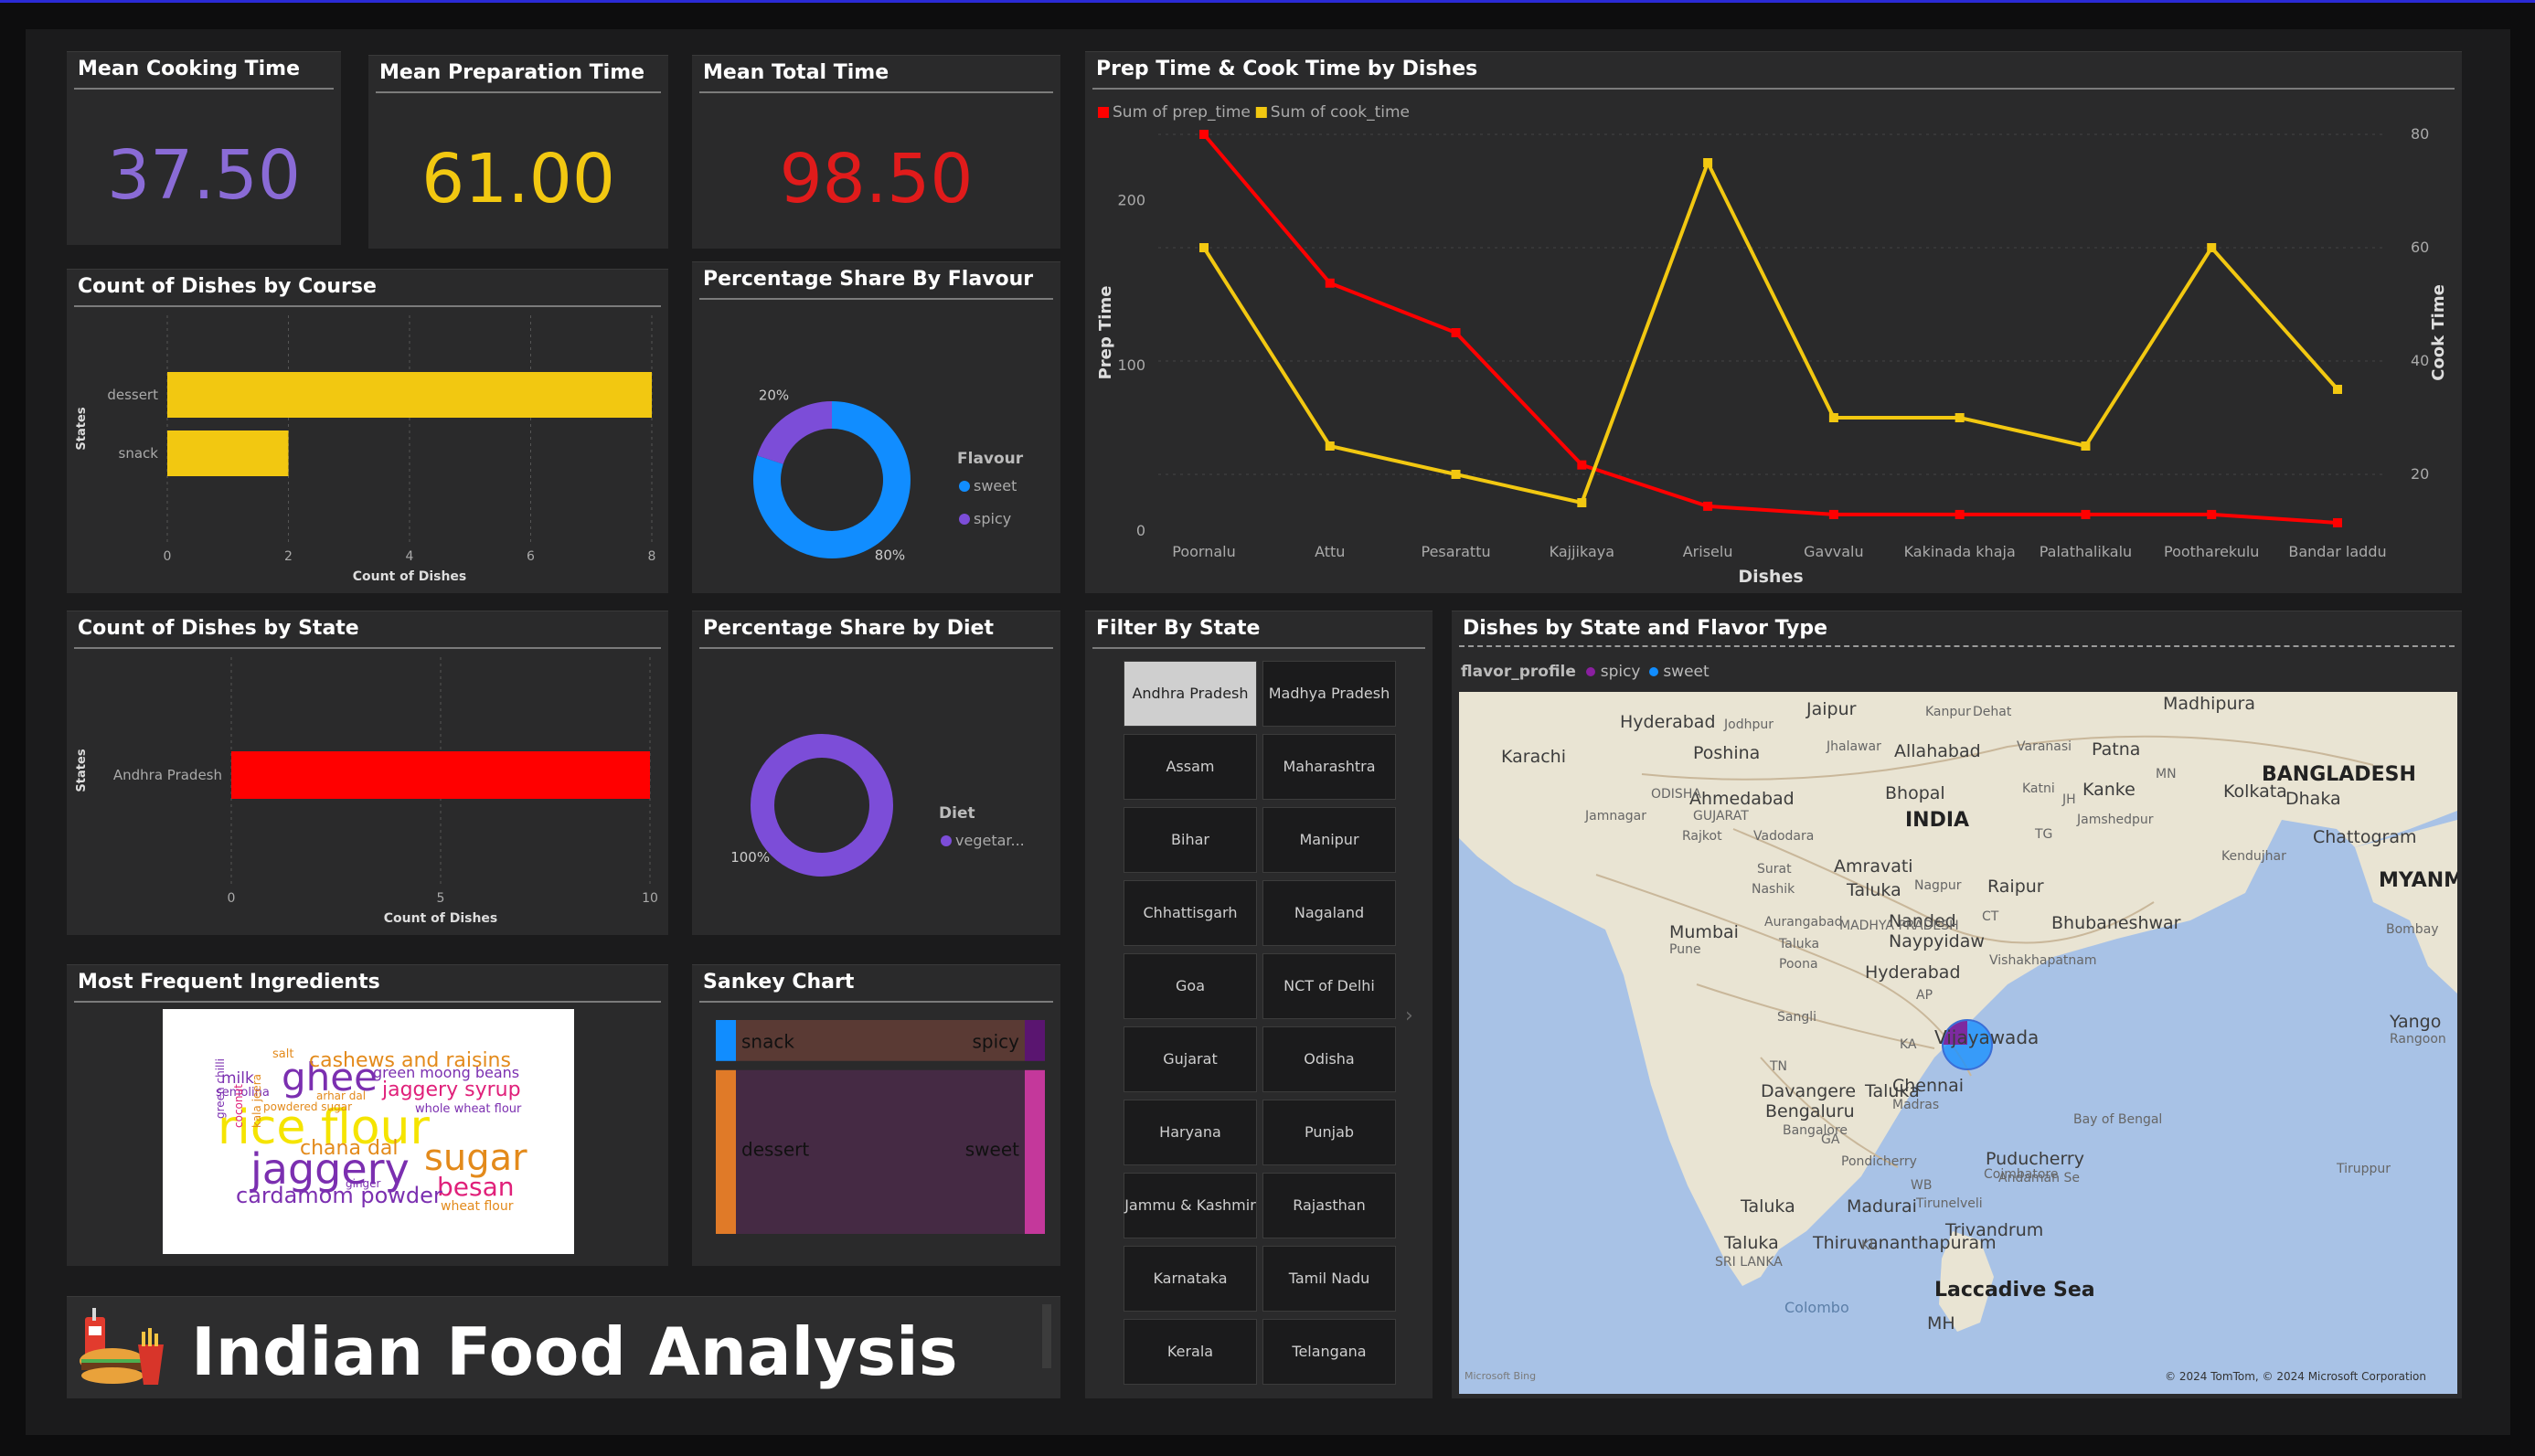  What do you see at coordinates (868, 279) in the screenshot?
I see `chart-title: Percentage Share By Flavour` at bounding box center [868, 279].